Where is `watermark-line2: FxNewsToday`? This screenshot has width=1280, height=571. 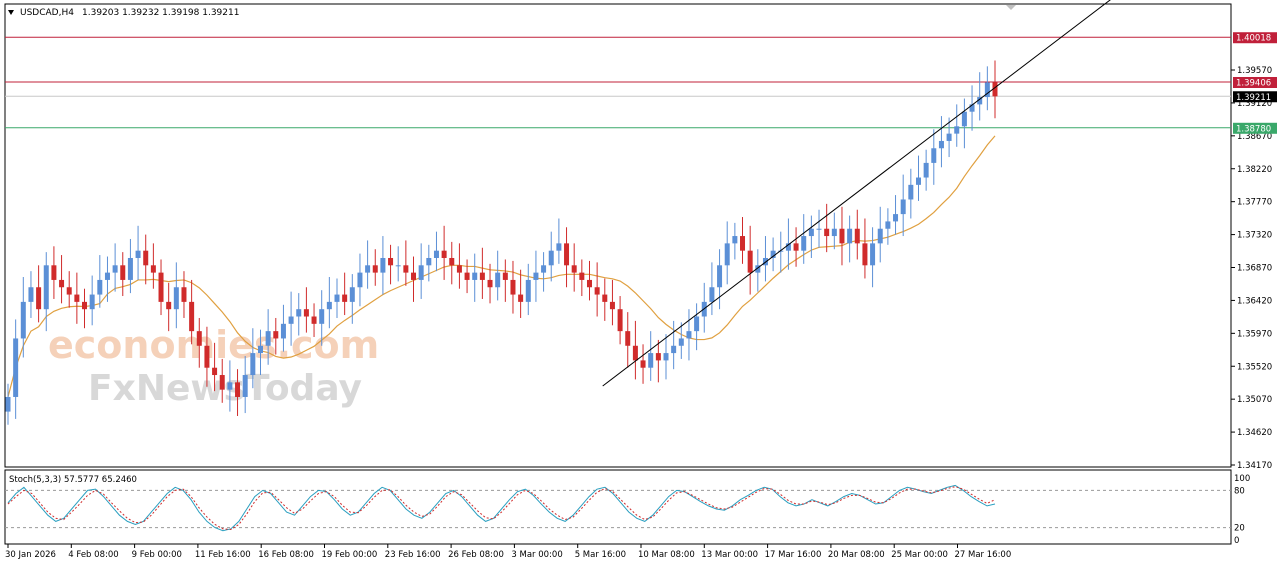 watermark-line2: FxNewsToday is located at coordinates (225, 388).